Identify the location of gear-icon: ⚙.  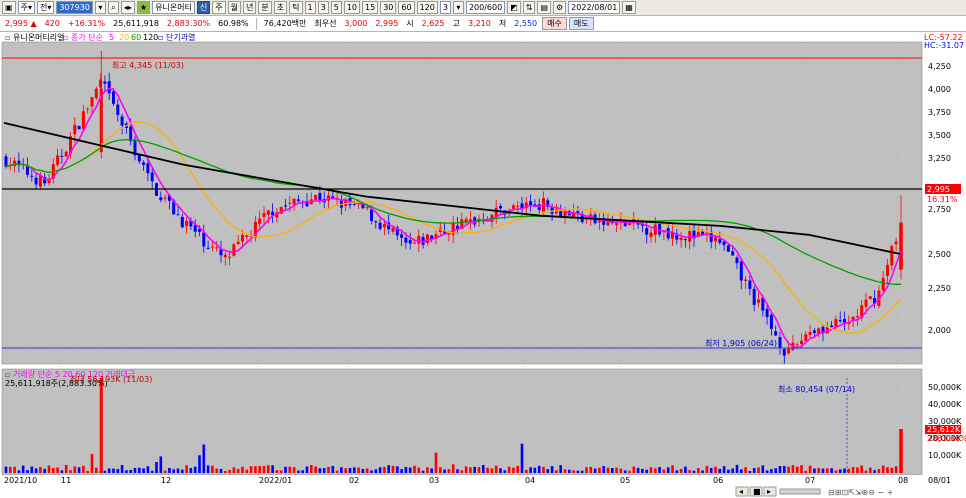
(560, 7).